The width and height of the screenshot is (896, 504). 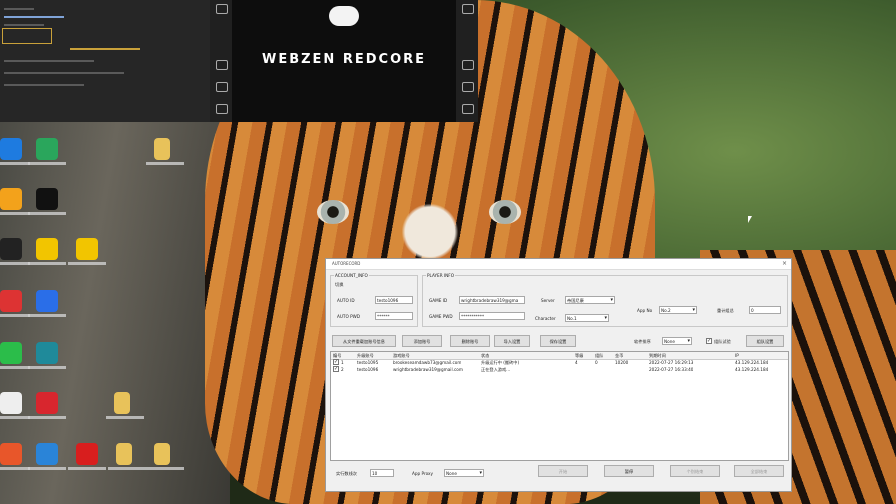 What do you see at coordinates (368, 369) in the screenshot?
I see `table-cell: testo1096` at bounding box center [368, 369].